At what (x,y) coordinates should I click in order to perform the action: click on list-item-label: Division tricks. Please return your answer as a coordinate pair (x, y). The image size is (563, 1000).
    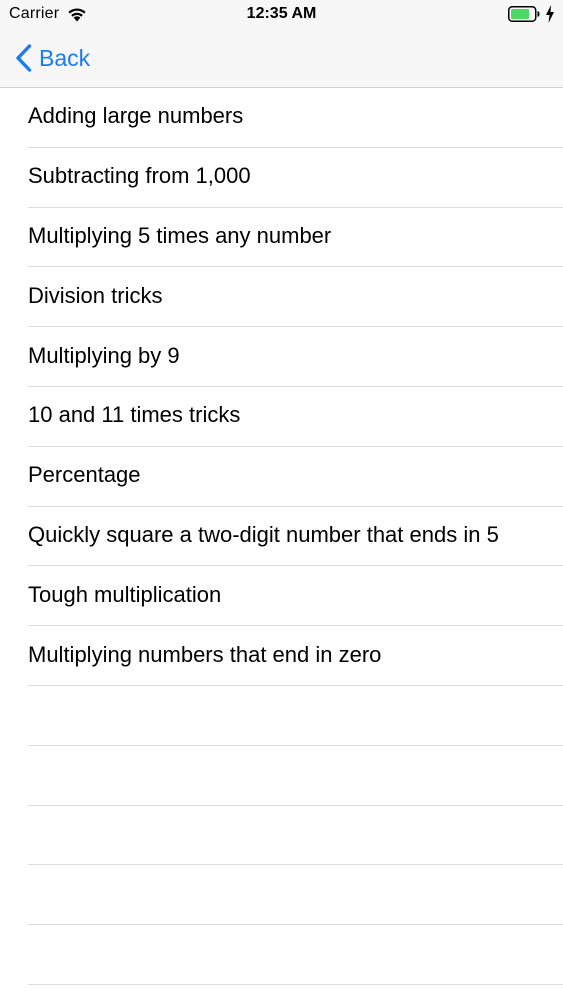
    Looking at the image, I should click on (95, 295).